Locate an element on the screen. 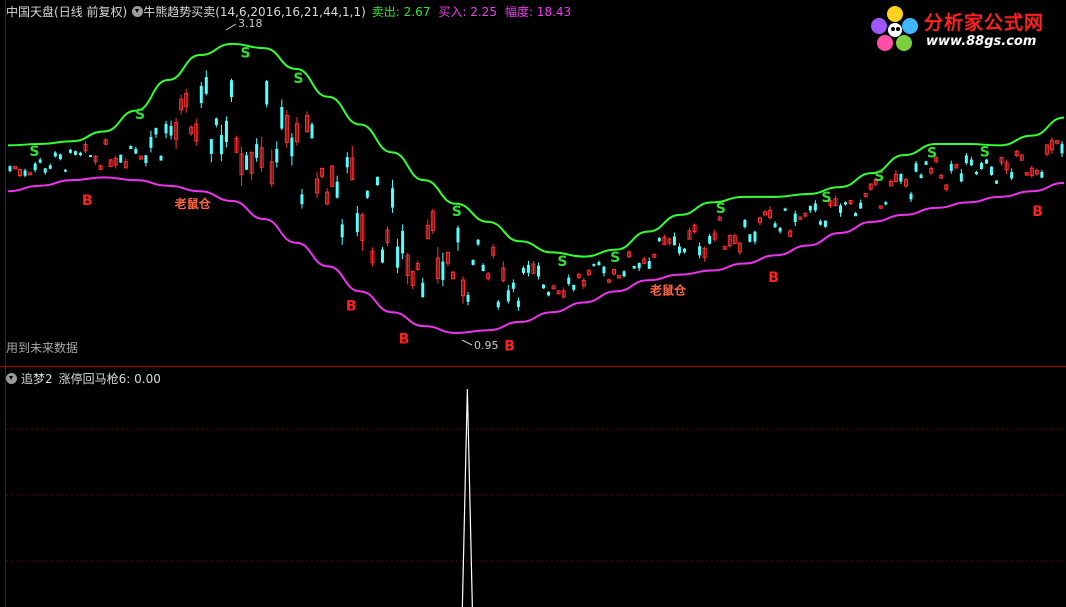 The width and height of the screenshot is (1066, 607). indicator-spike is located at coordinates (467, 497).